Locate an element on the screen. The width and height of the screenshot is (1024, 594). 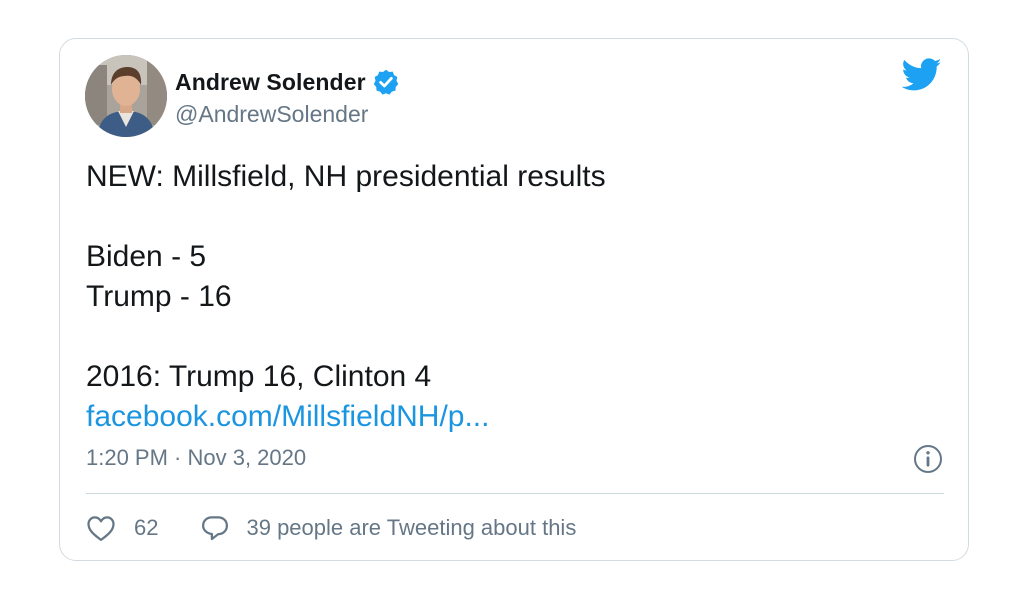
divider is located at coordinates (515, 493).